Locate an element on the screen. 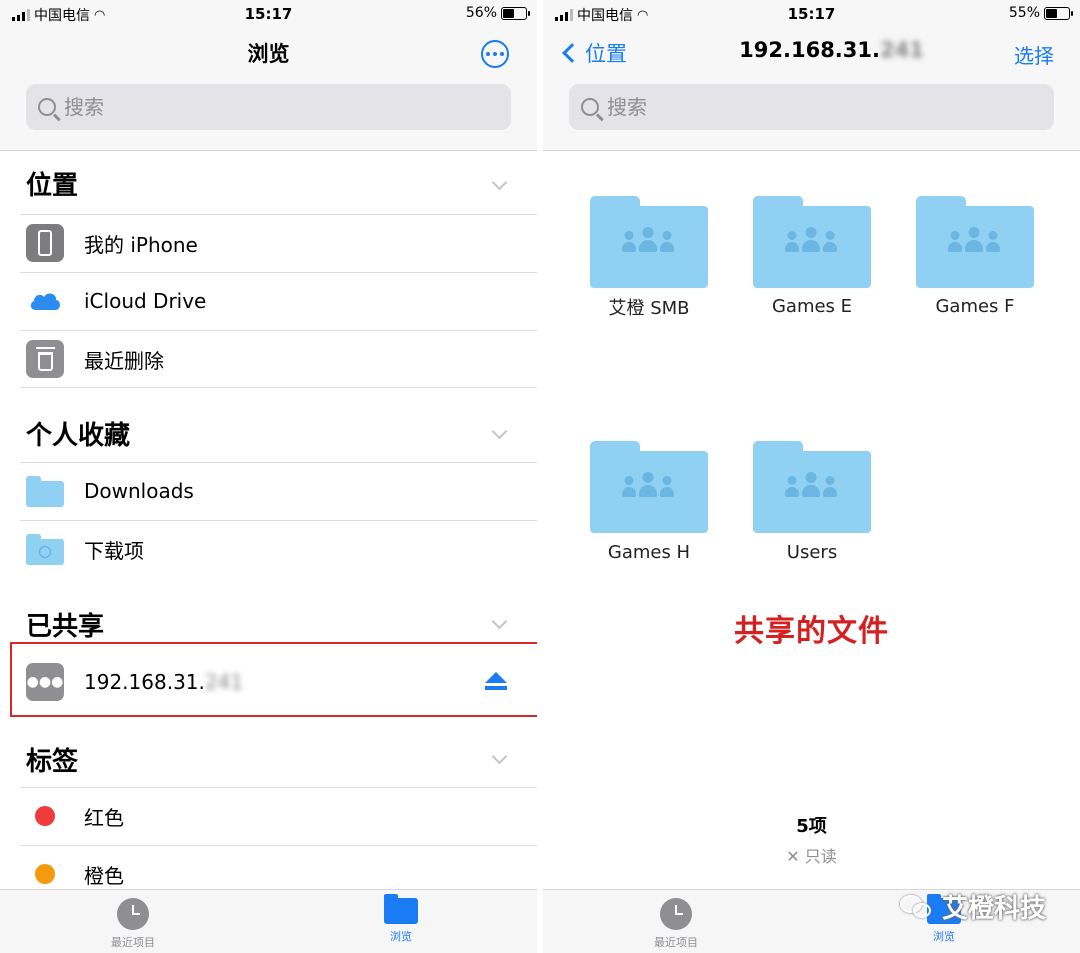 The height and width of the screenshot is (953, 1080). location-label: 最近删除 is located at coordinates (124, 360).